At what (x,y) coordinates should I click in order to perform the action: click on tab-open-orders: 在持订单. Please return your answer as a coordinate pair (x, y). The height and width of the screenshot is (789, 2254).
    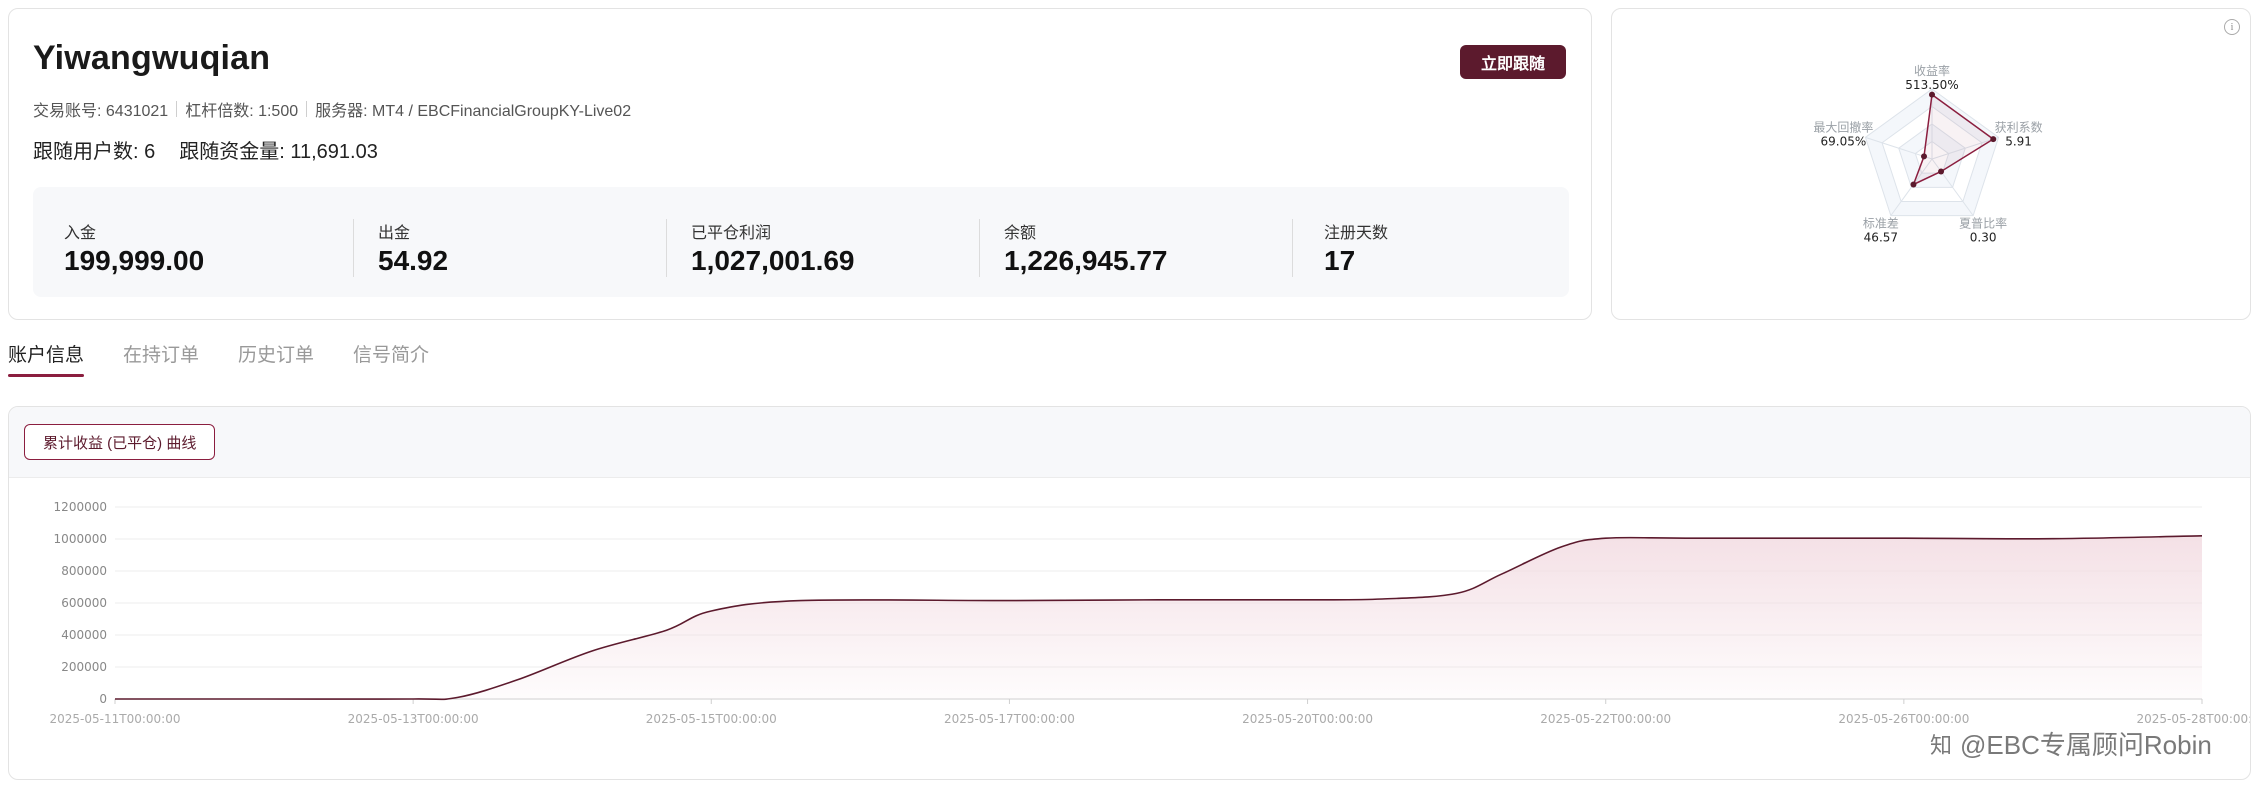
    Looking at the image, I should click on (161, 358).